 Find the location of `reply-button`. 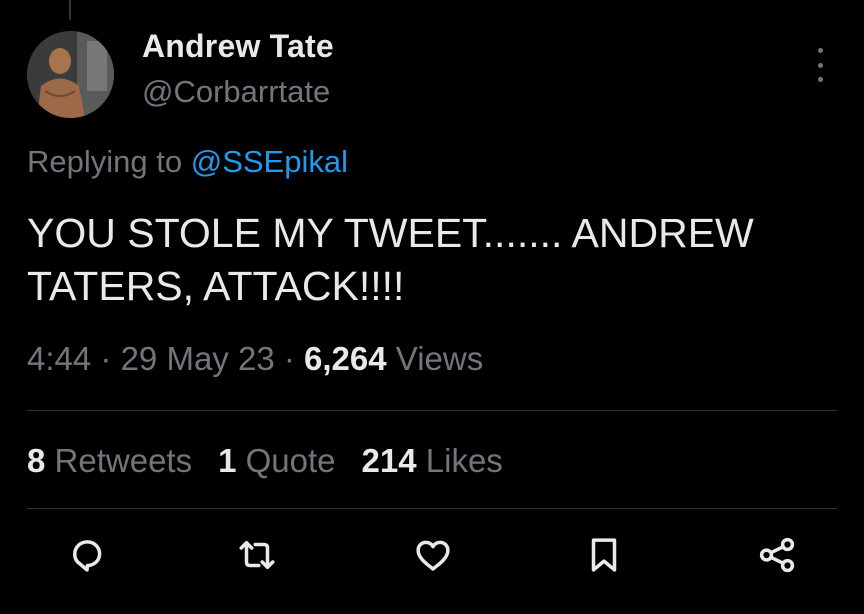

reply-button is located at coordinates (87, 555).